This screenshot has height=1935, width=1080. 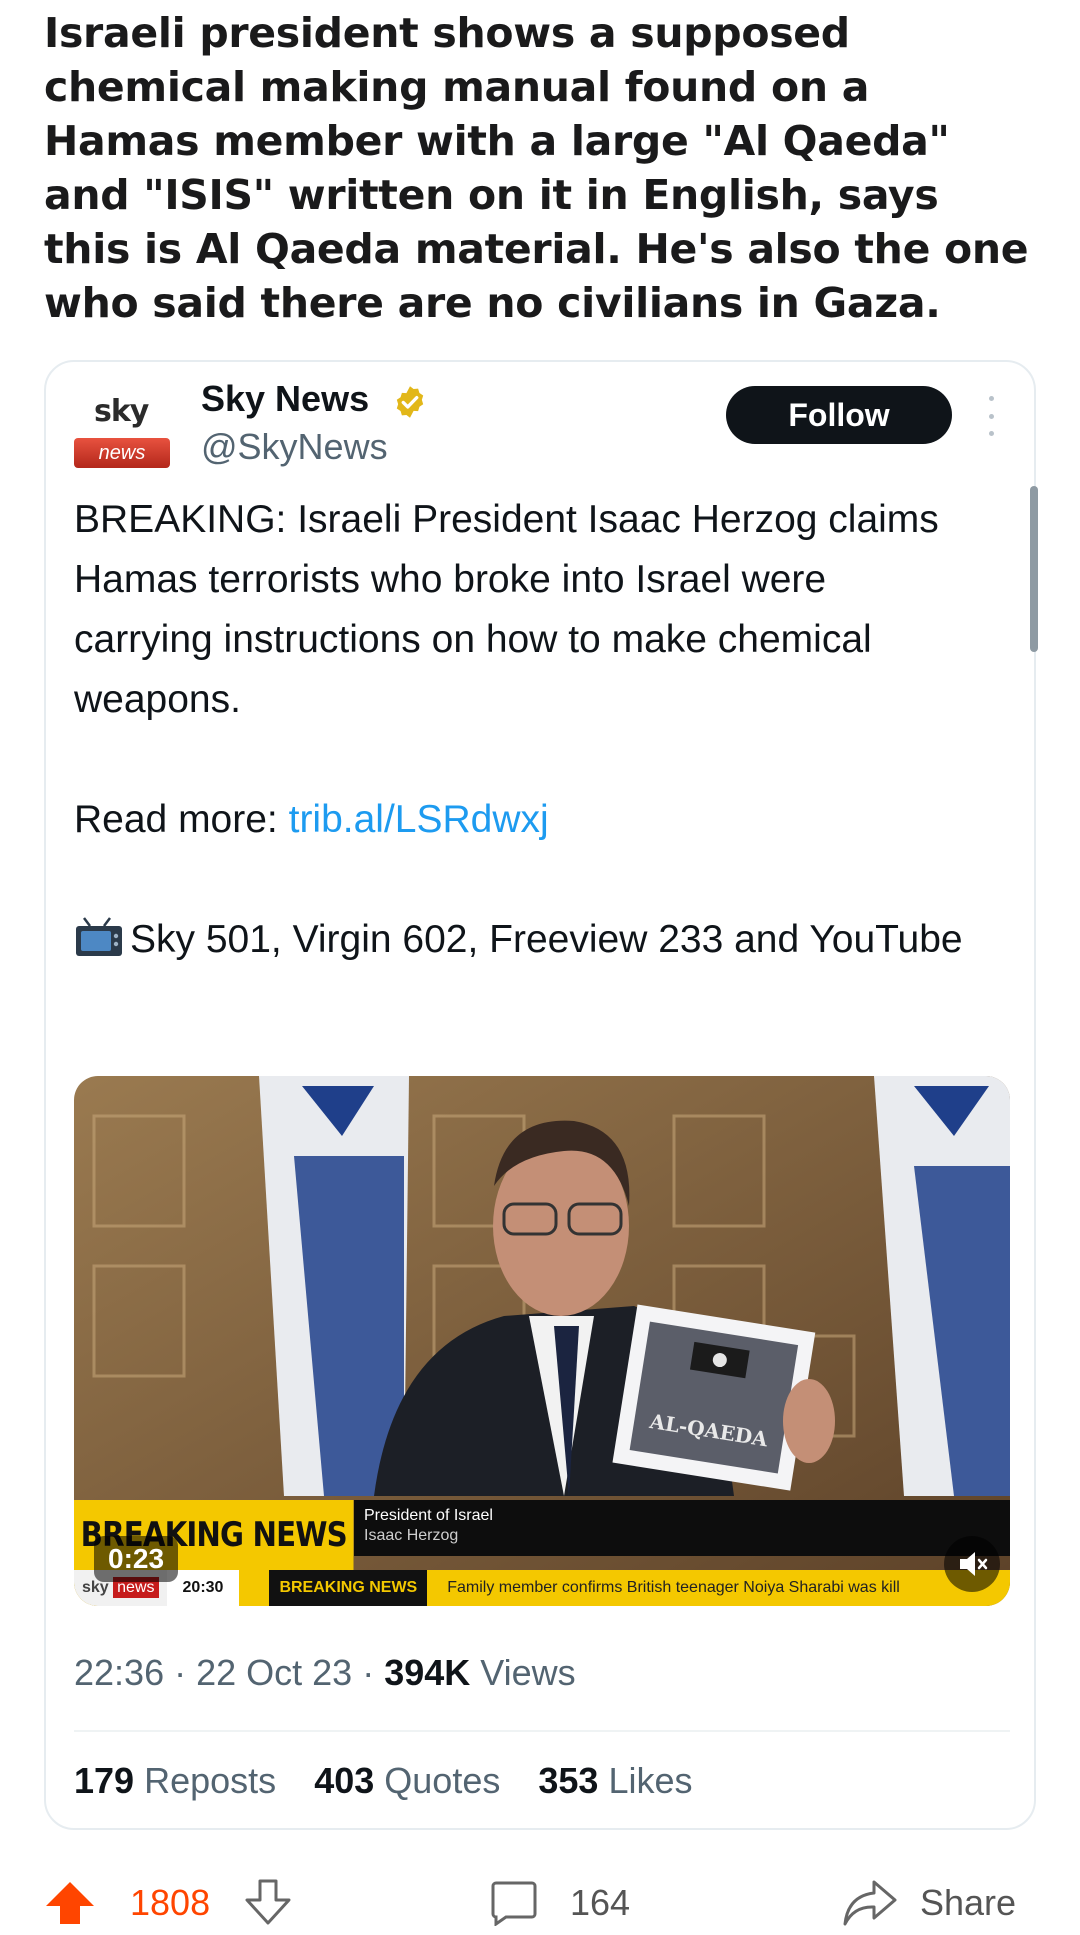 I want to click on tweet-time: 22:36, so click(x=119, y=1672).